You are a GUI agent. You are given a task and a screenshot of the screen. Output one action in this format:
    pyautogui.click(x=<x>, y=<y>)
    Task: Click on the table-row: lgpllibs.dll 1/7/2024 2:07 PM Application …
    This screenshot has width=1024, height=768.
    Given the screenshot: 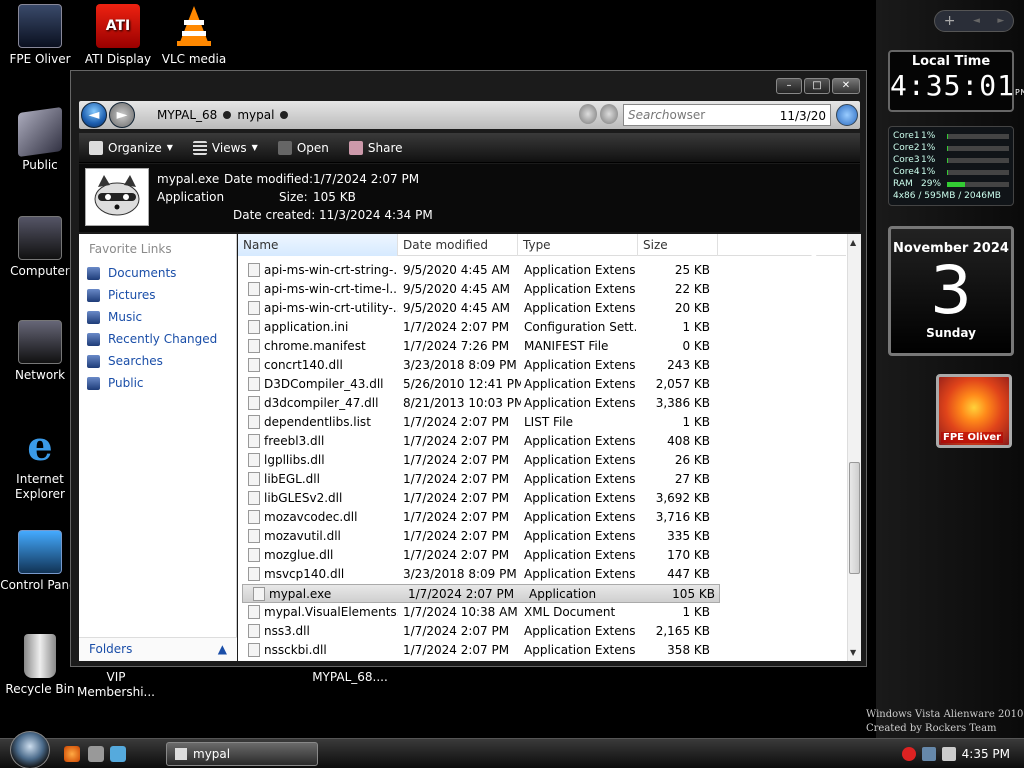 What is the action you would take?
    pyautogui.click(x=542, y=460)
    